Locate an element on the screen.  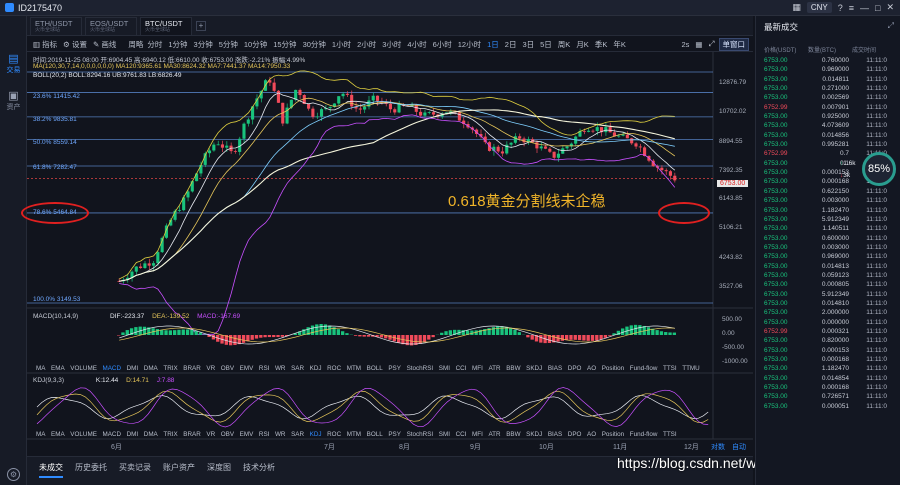
menu-icon: ≡ is located at coordinates (851, 8).